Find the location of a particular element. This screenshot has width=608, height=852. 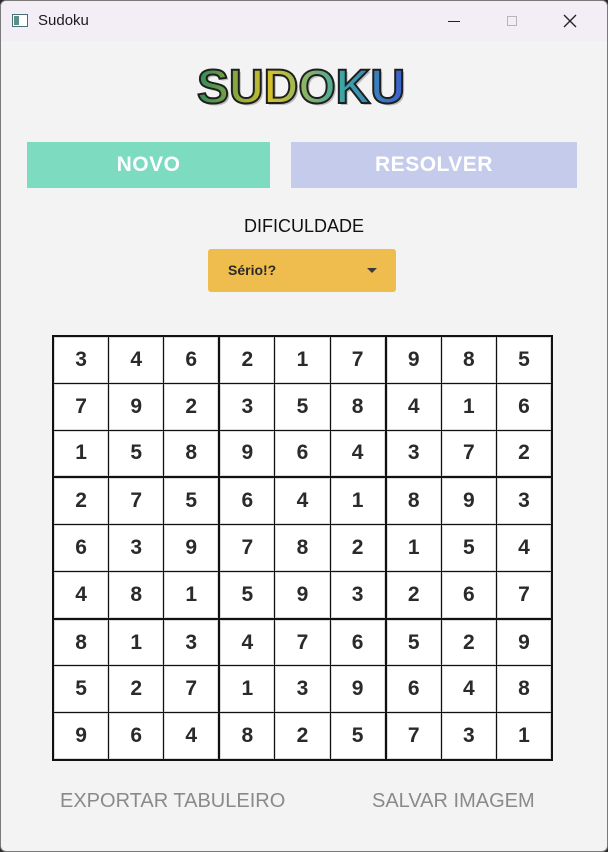

export-board-button: EXPORTAR TABULEIRO is located at coordinates (172, 801).